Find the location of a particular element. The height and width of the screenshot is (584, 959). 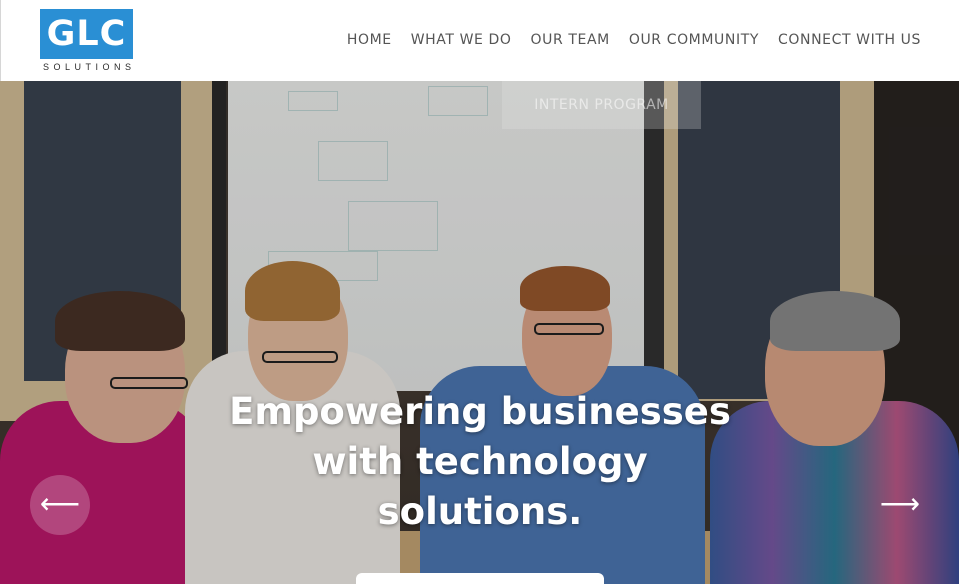

arrow-left-icon: ⟵ is located at coordinates (60, 503).